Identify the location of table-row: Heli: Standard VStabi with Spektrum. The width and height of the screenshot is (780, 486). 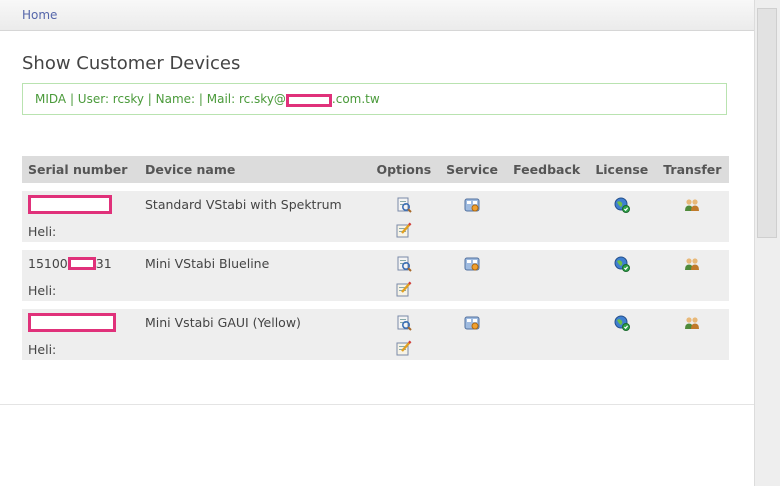
(375, 216).